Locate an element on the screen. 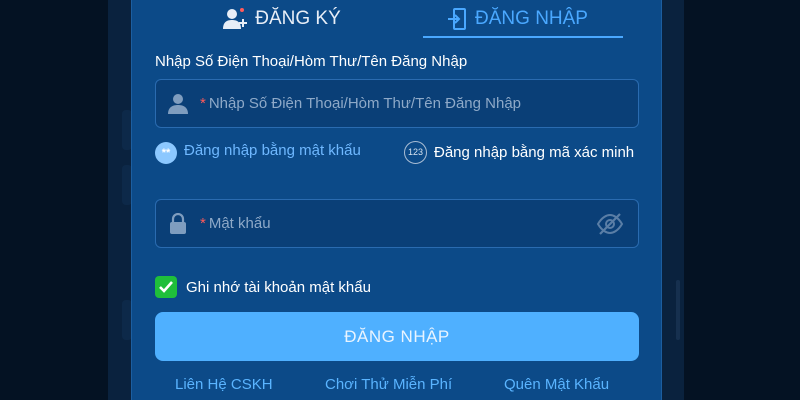  tab-register-label: ĐĂNG KÝ is located at coordinates (298, 18).